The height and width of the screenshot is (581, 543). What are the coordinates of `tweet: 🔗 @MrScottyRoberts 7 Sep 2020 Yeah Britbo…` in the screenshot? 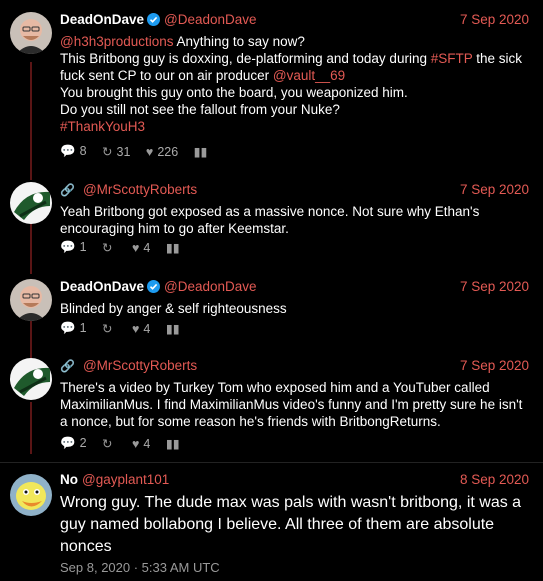 It's located at (271, 222).